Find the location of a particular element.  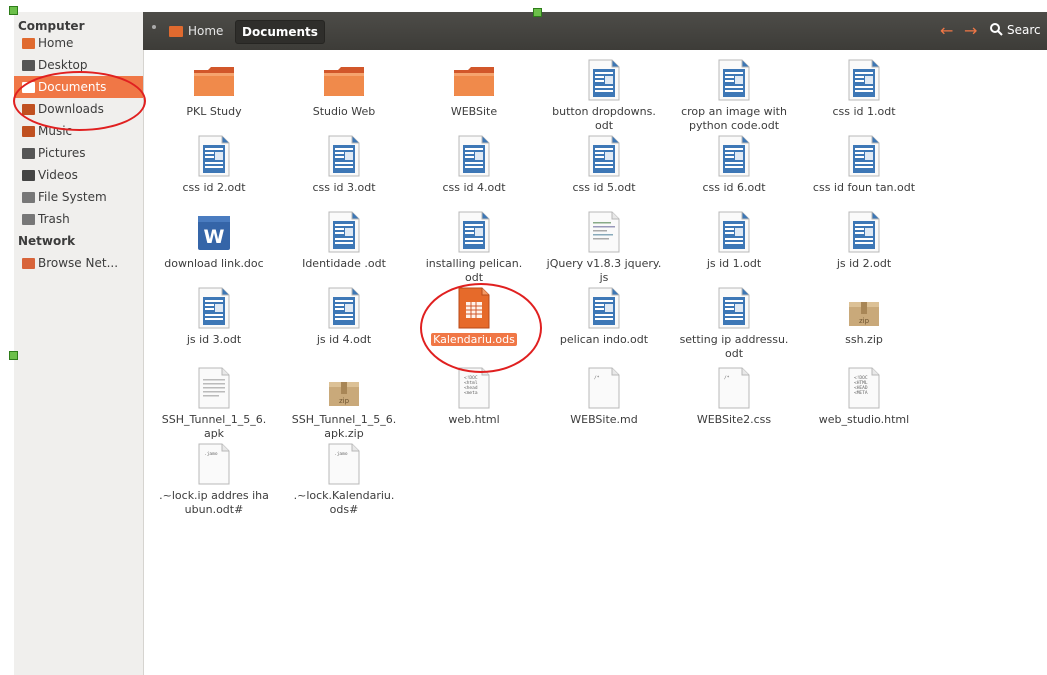

file-item: pelican indo.odt is located at coordinates (604, 316).